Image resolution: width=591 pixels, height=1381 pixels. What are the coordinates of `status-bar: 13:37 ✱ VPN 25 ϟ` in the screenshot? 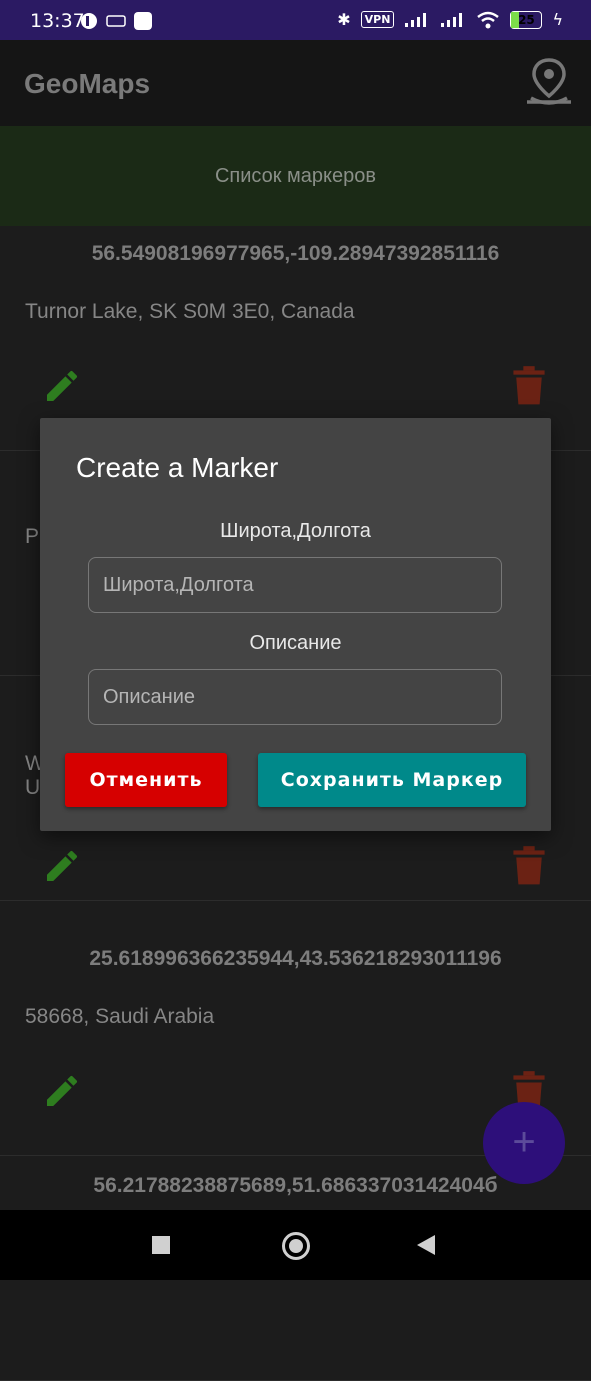 It's located at (295, 20).